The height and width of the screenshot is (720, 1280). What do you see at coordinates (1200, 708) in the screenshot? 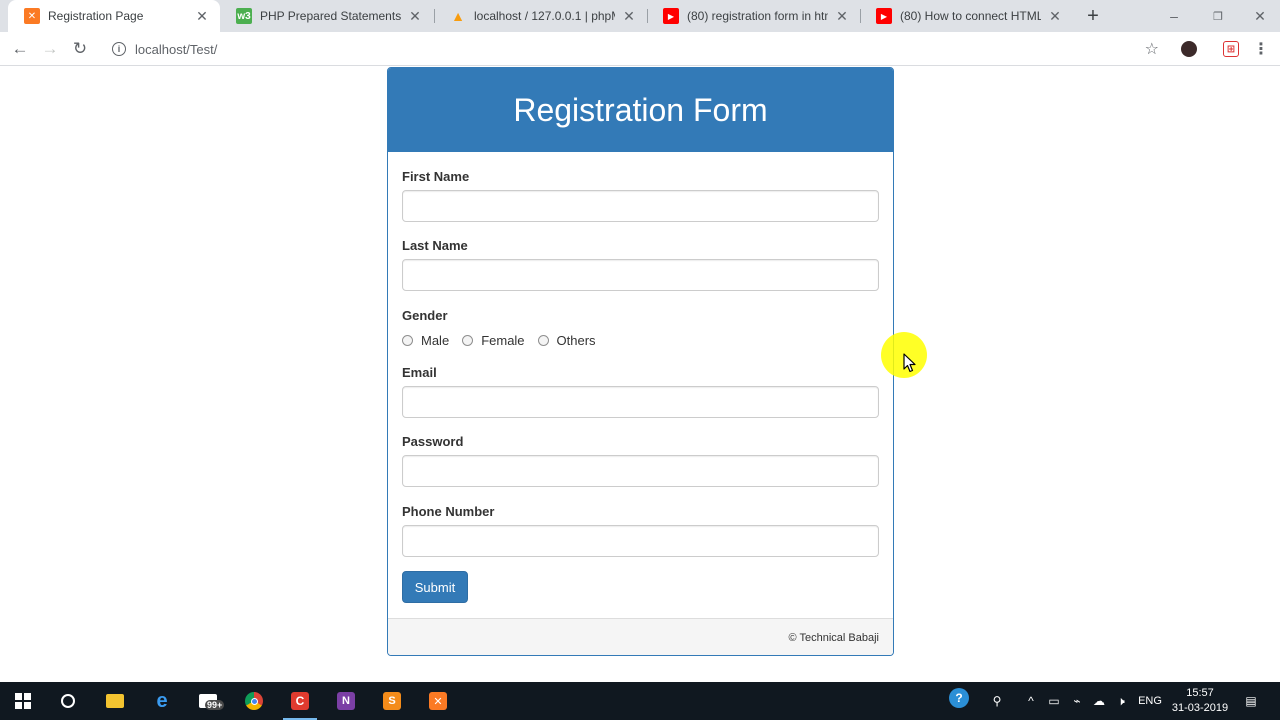
I see `clock-date: 31-03-2019` at bounding box center [1200, 708].